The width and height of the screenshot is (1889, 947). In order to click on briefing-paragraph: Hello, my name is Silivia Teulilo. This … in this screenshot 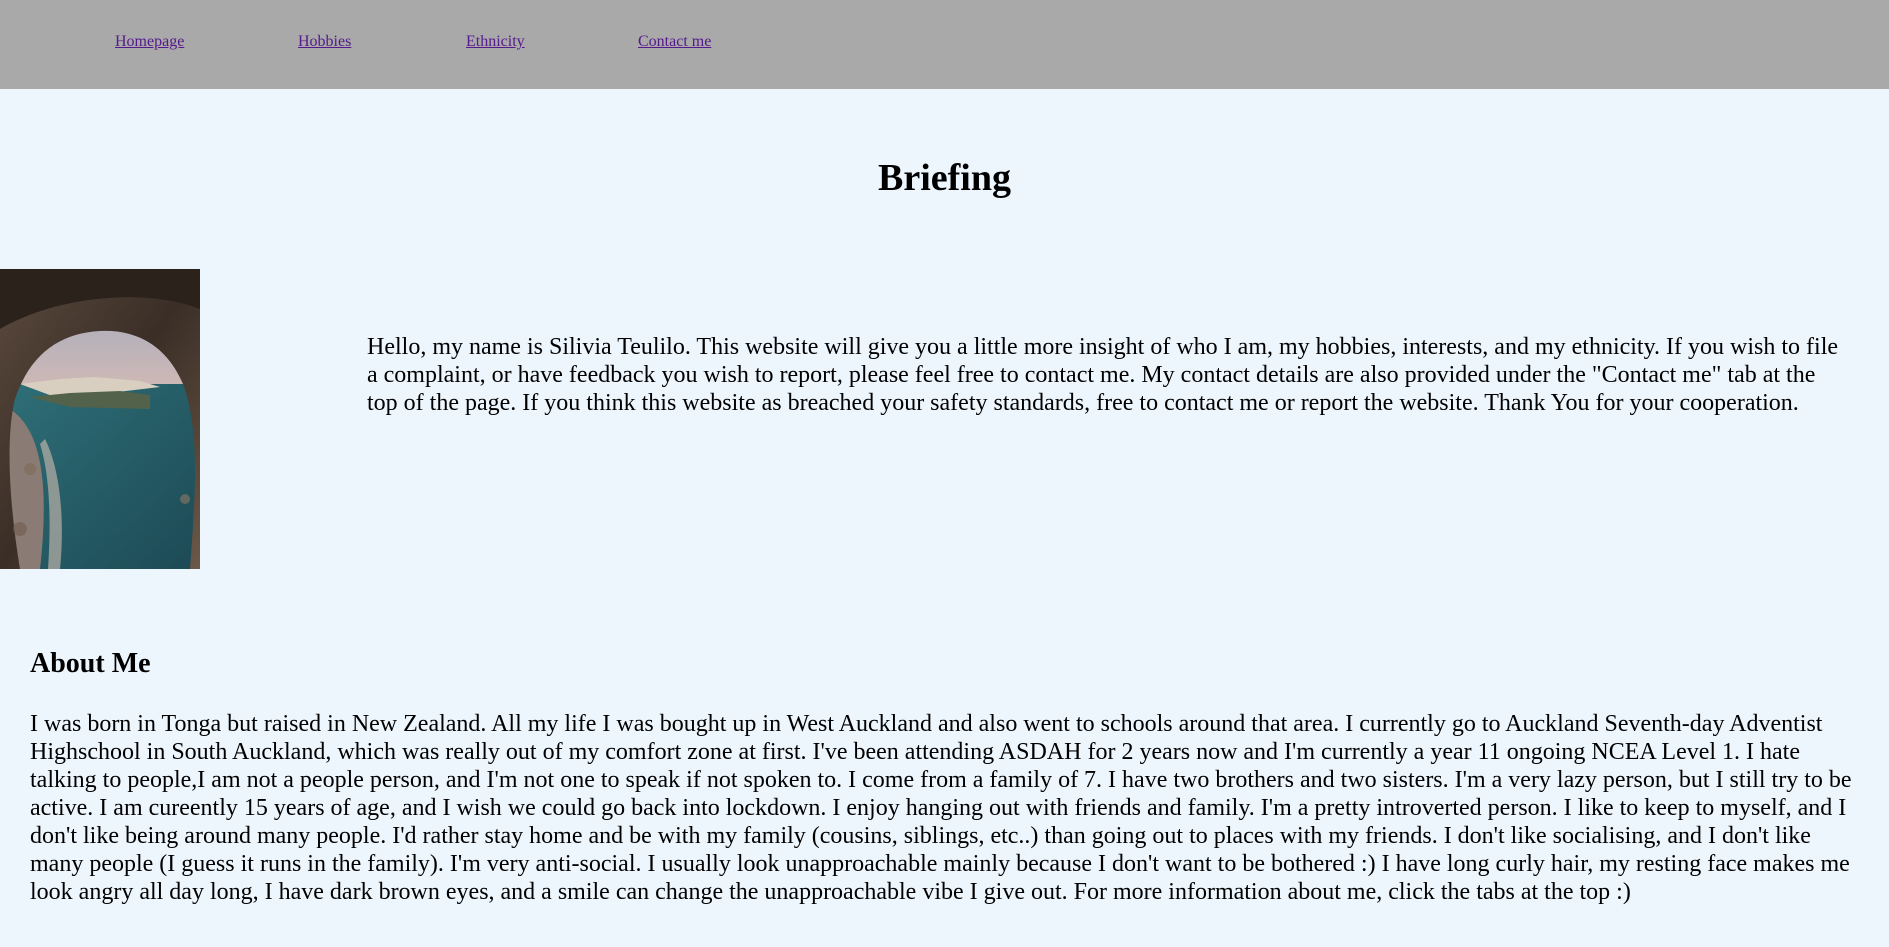, I will do `click(1103, 375)`.